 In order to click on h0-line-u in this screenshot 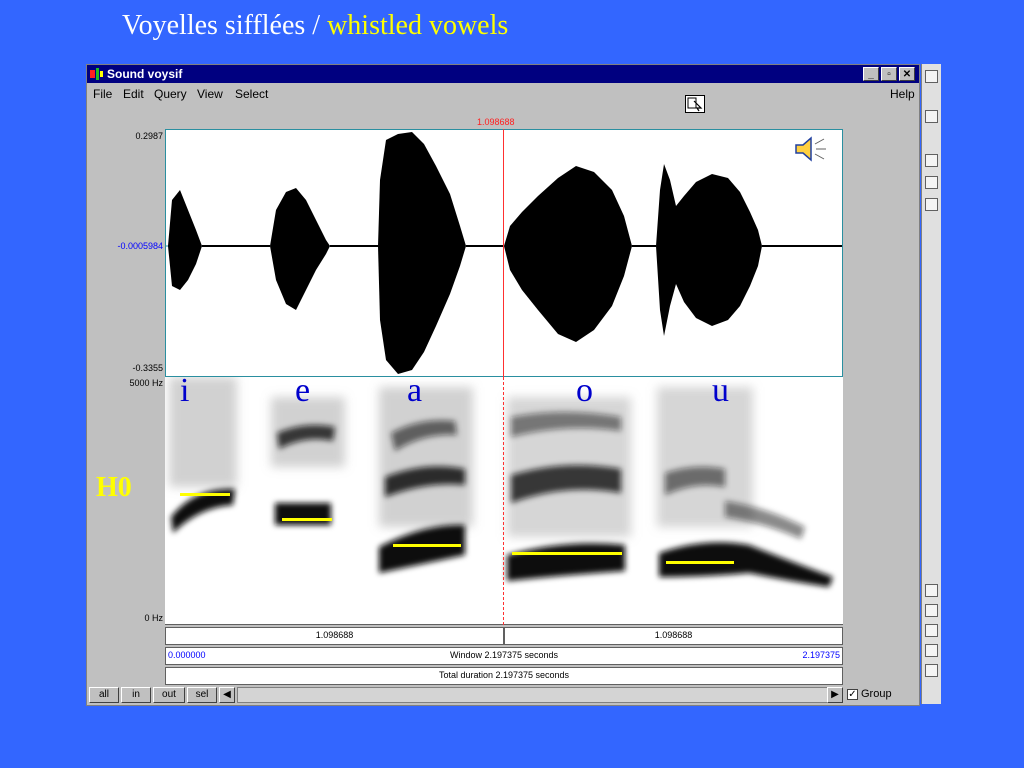, I will do `click(700, 562)`.